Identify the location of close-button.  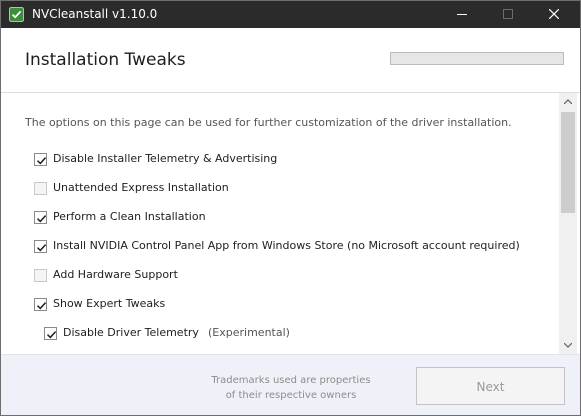
(554, 14).